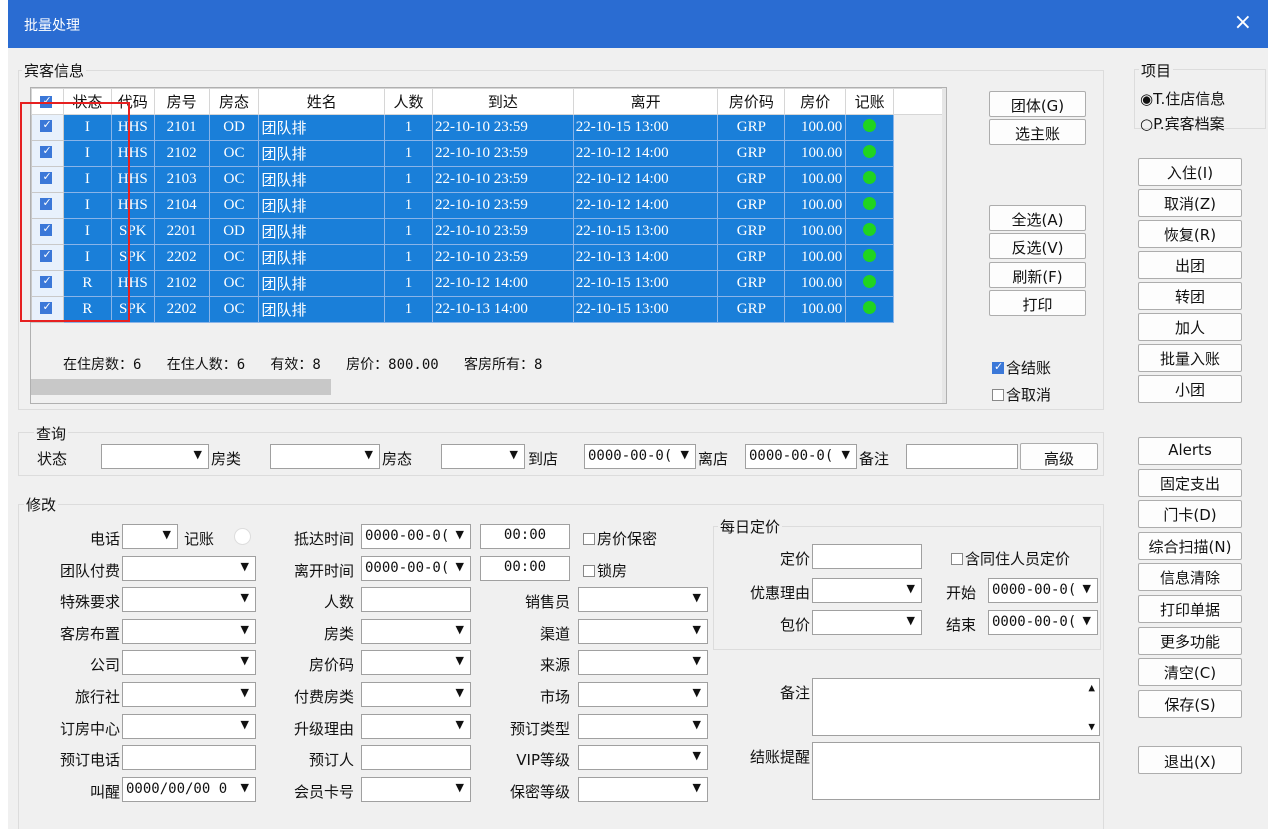 The image size is (1283, 829). What do you see at coordinates (1037, 303) in the screenshot?
I see `print-button: 打印` at bounding box center [1037, 303].